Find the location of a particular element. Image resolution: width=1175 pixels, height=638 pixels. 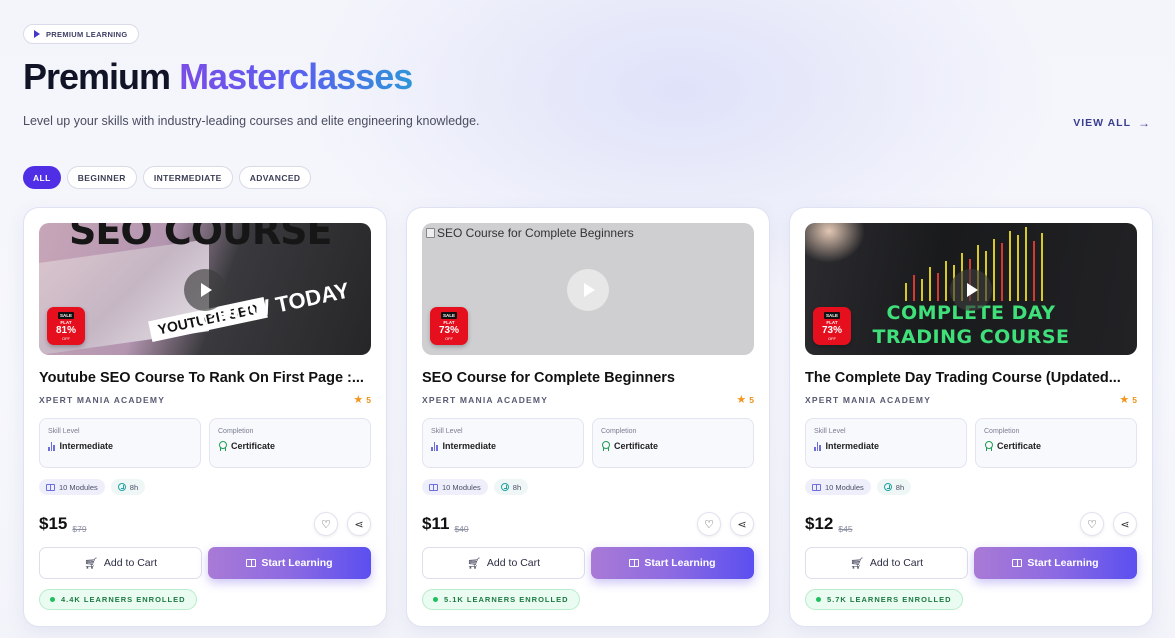

sale-percent: 81% is located at coordinates (65, 330).